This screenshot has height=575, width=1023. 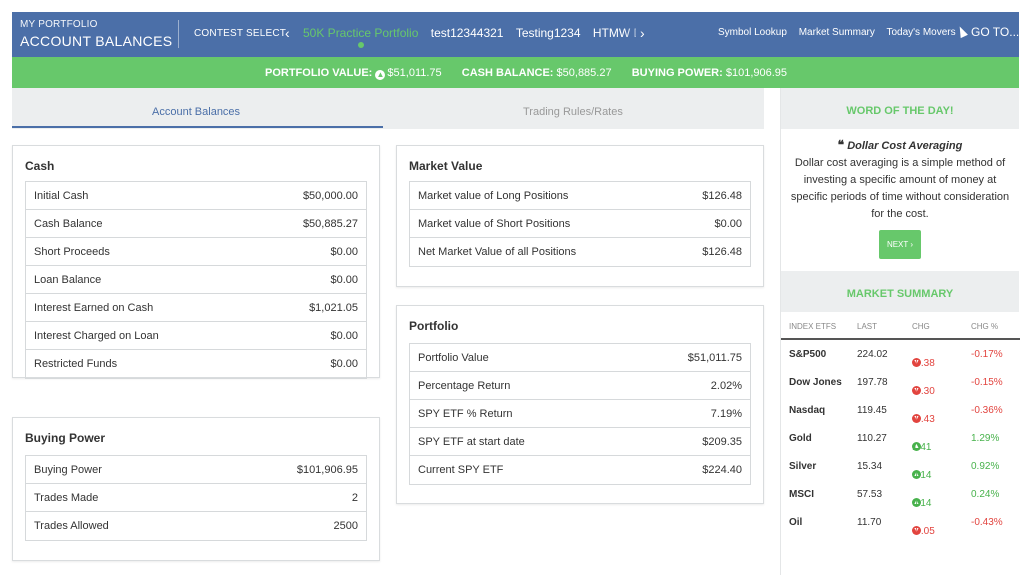 I want to click on table-row: Short Proceeds $0.00, so click(x=196, y=252).